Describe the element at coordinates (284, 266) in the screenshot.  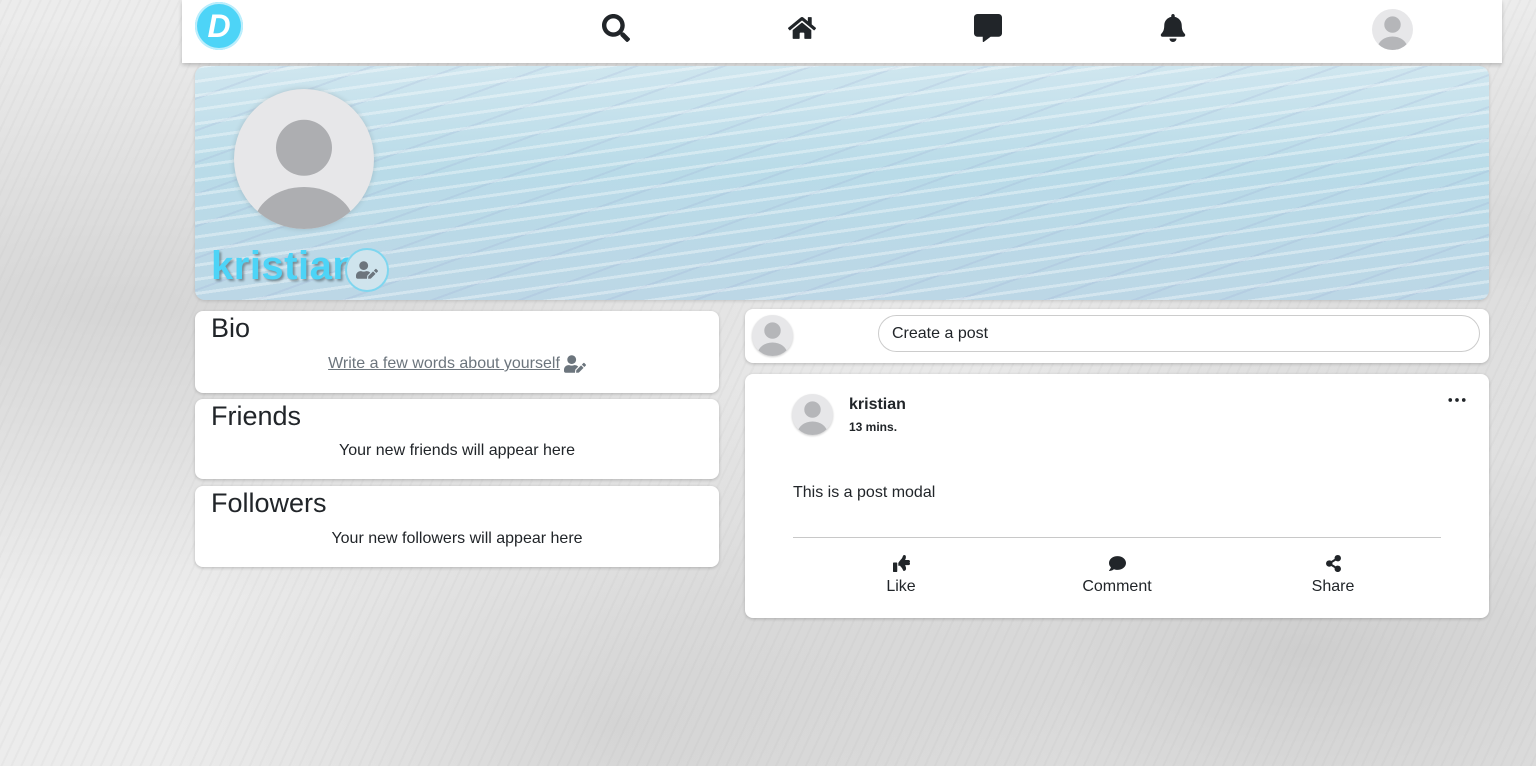
I see `profile-name: kristian` at that location.